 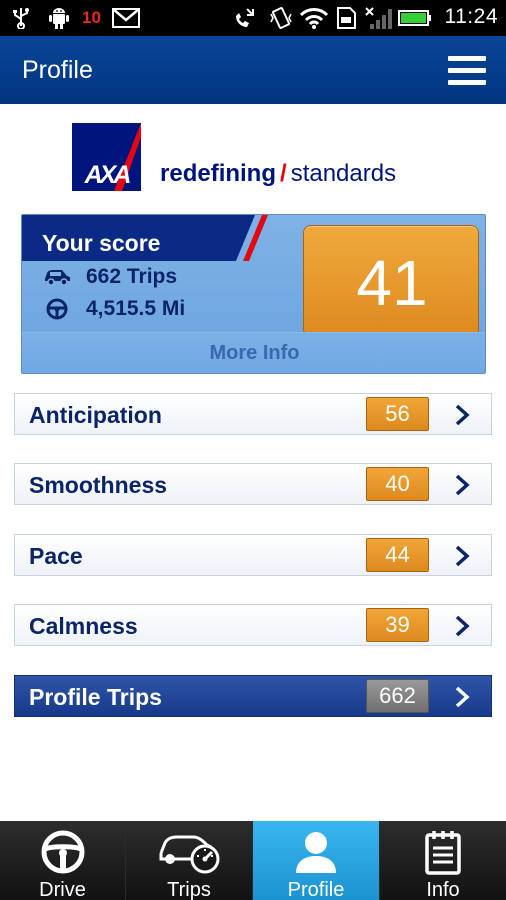 What do you see at coordinates (253, 555) in the screenshot?
I see `category-row-pace: Pace 44` at bounding box center [253, 555].